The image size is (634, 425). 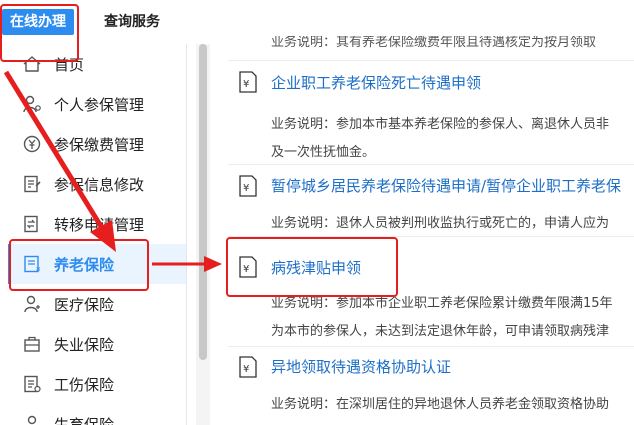 What do you see at coordinates (84, 304) in the screenshot?
I see `sidebar-item-label: 医疗保险` at bounding box center [84, 304].